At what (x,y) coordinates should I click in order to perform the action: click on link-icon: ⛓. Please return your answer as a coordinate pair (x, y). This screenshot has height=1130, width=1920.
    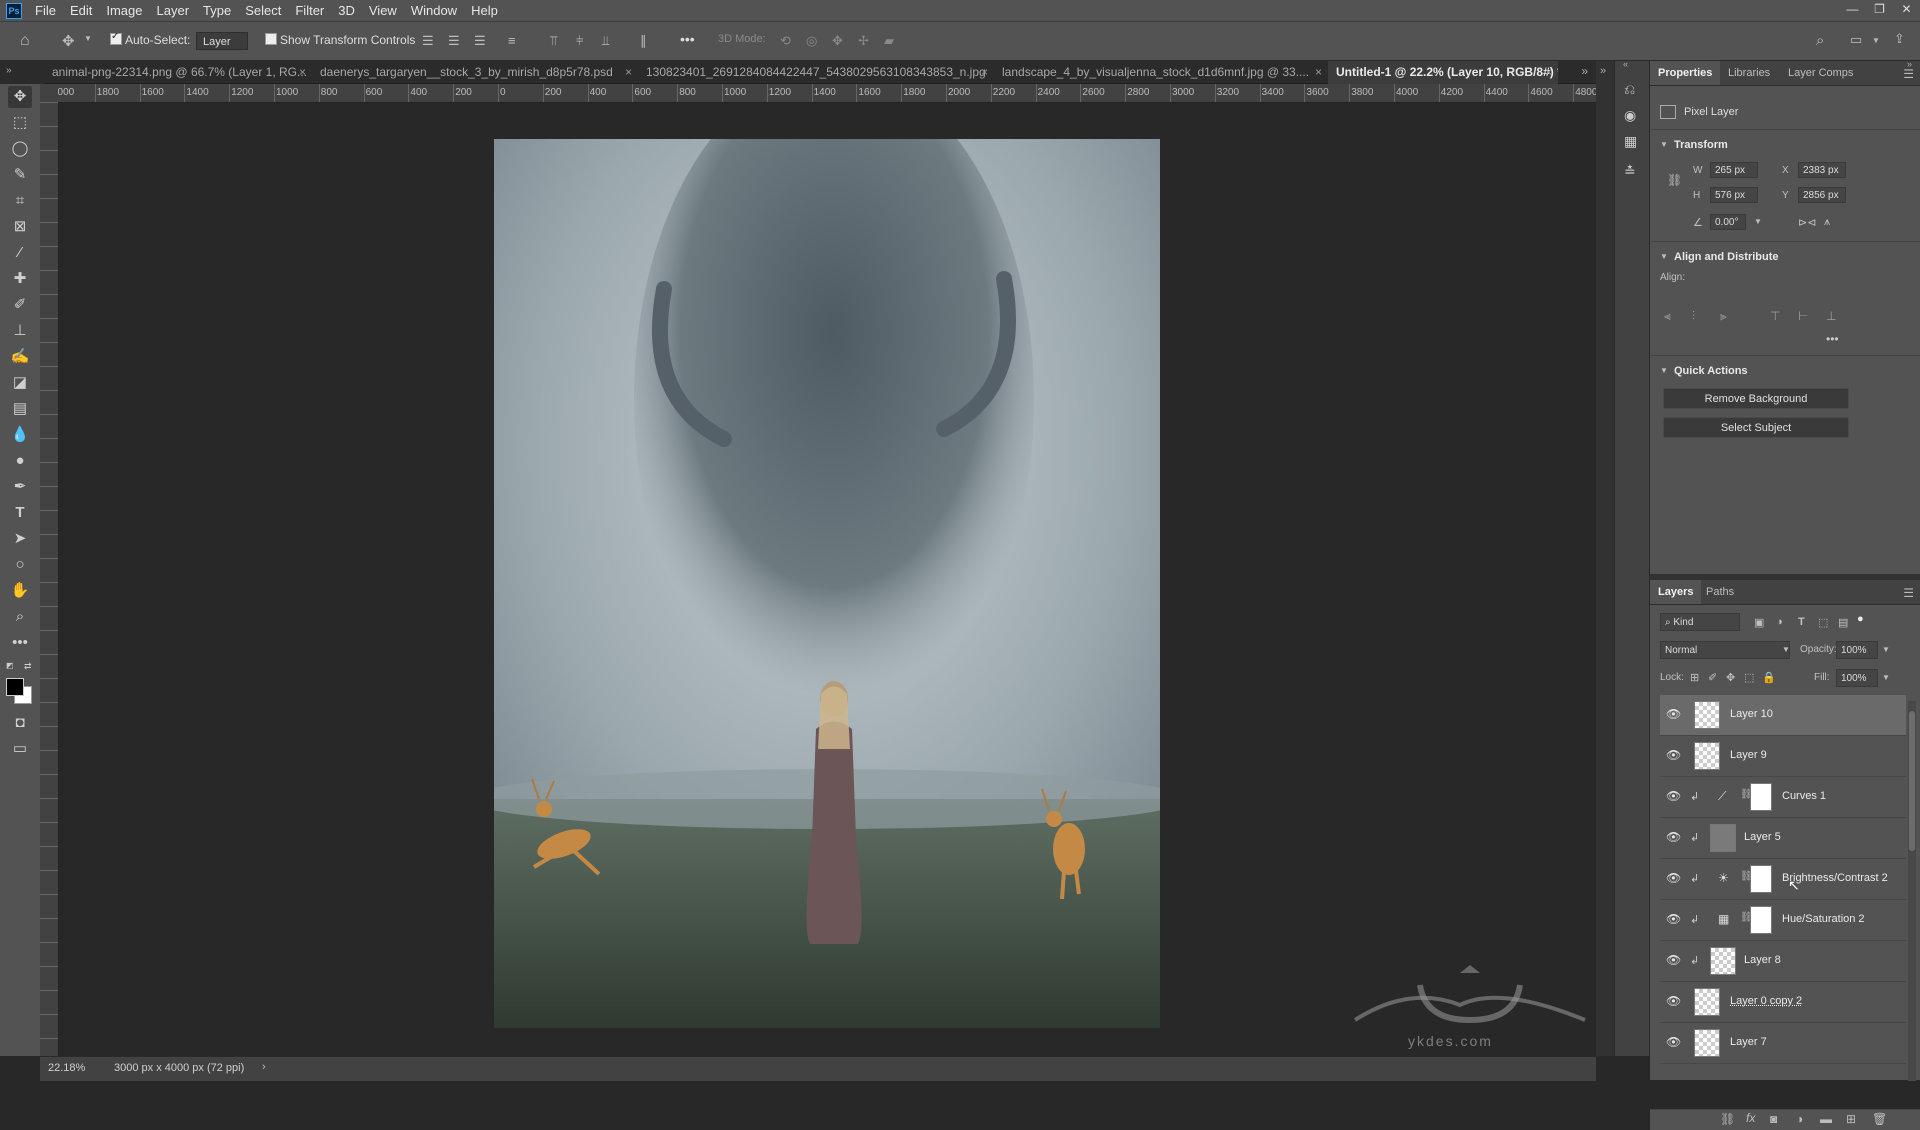
    Looking at the image, I should click on (1674, 180).